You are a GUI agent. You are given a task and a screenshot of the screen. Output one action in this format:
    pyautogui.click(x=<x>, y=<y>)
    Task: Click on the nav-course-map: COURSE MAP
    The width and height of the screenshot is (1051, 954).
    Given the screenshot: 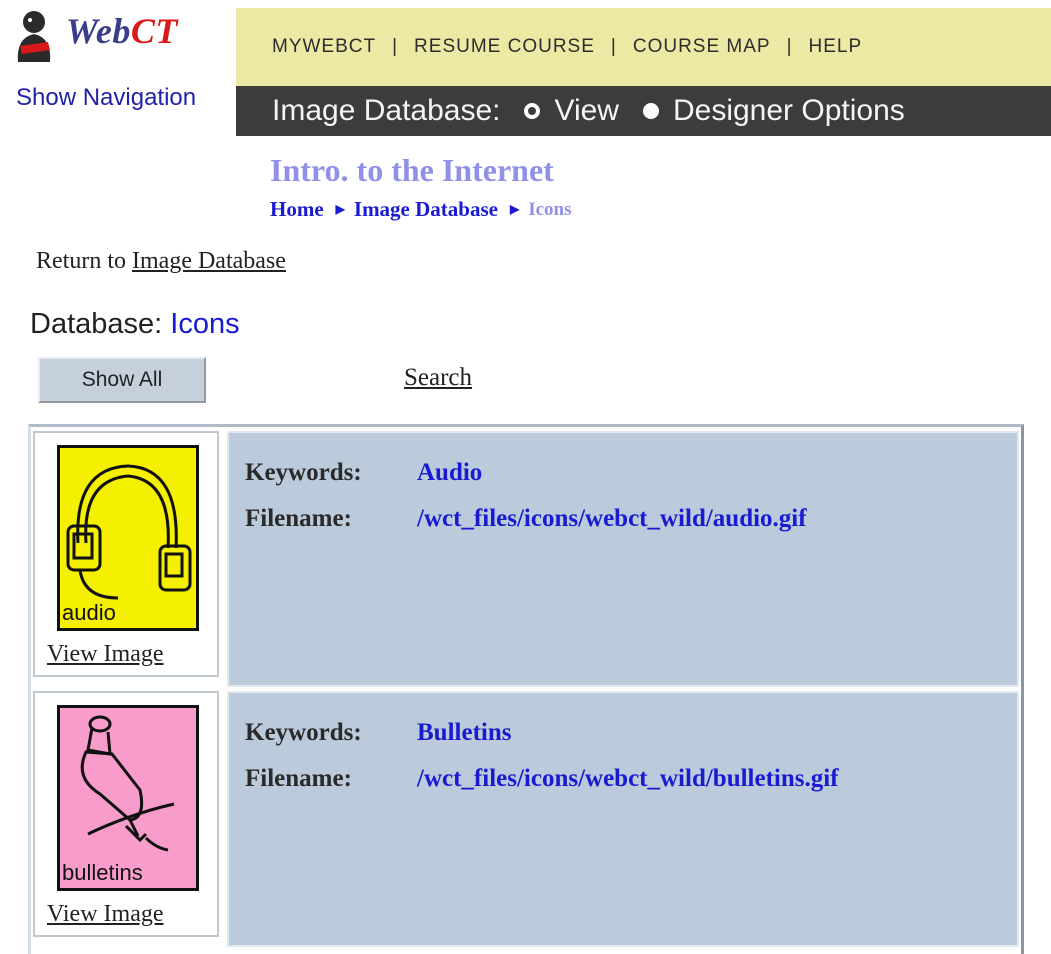 What is the action you would take?
    pyautogui.click(x=702, y=47)
    